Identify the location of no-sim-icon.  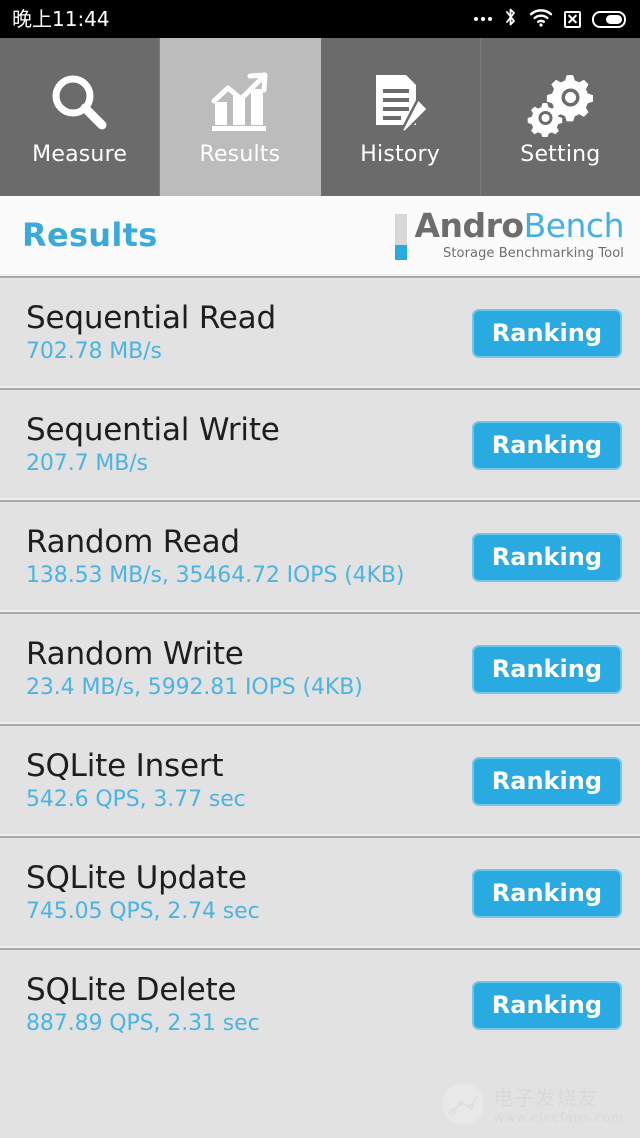
(572, 19).